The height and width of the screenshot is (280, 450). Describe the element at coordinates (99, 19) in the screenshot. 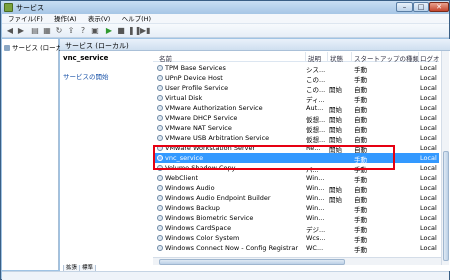

I see `menu-view: 表示(V)` at that location.